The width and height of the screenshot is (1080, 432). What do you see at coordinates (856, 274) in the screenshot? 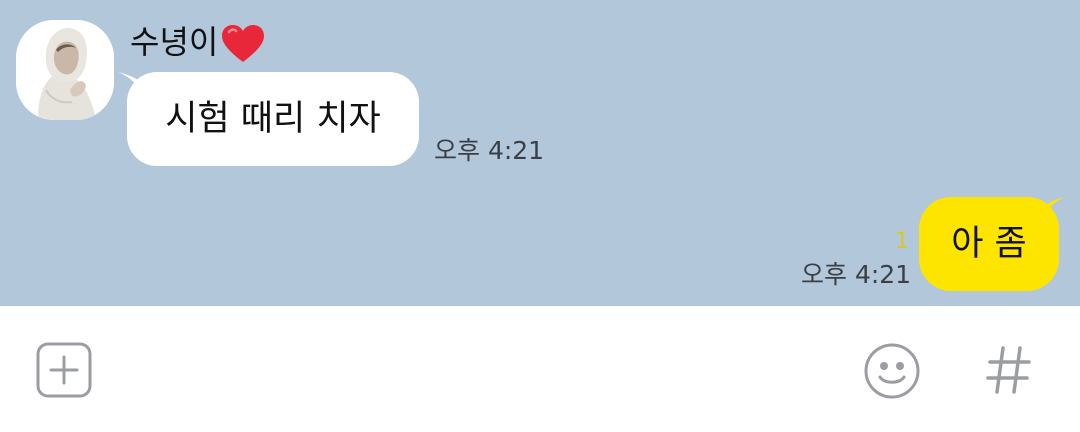
I see `outgoing-message-time: 오후 4:21` at bounding box center [856, 274].